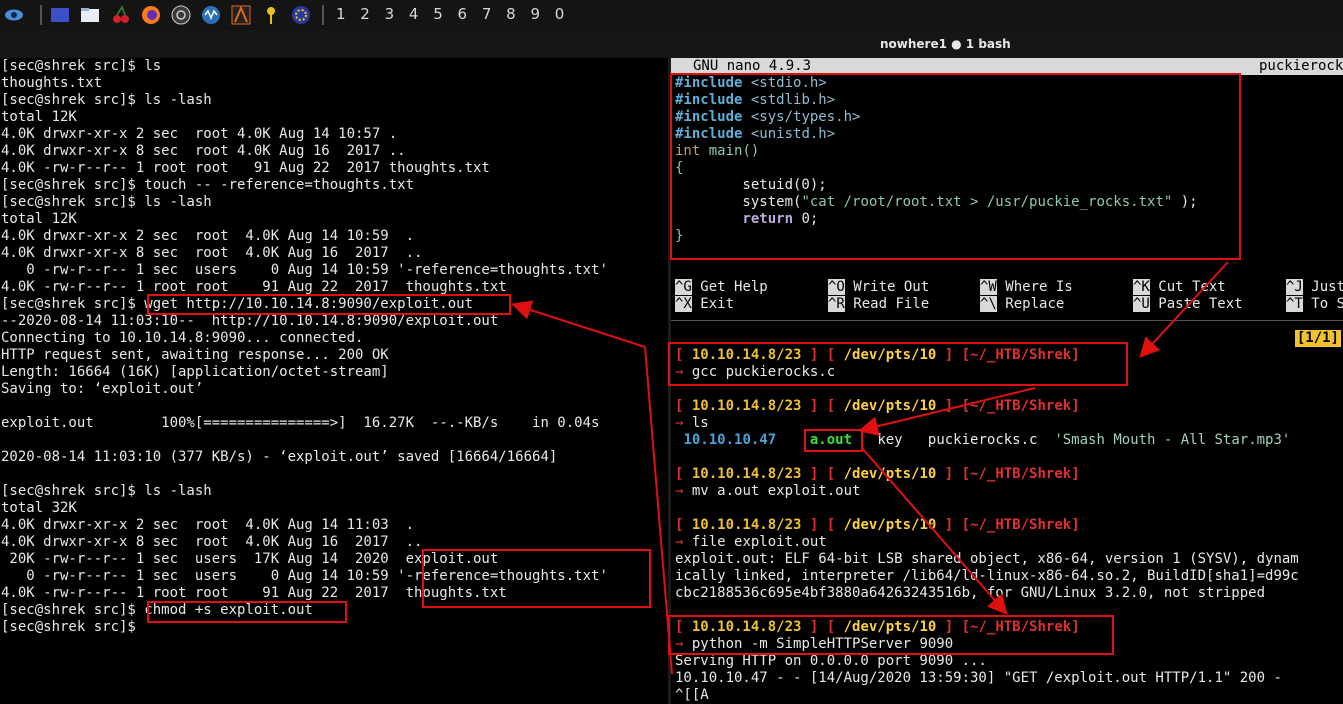  I want to click on help-item: ^X Exit, so click(705, 304).